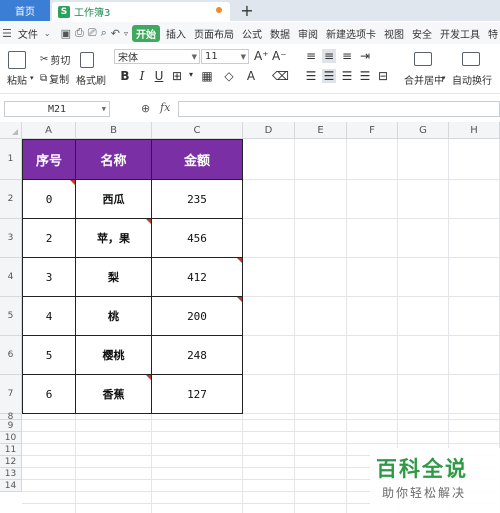 This screenshot has width=500, height=513. I want to click on select-all-corner, so click(11, 130).